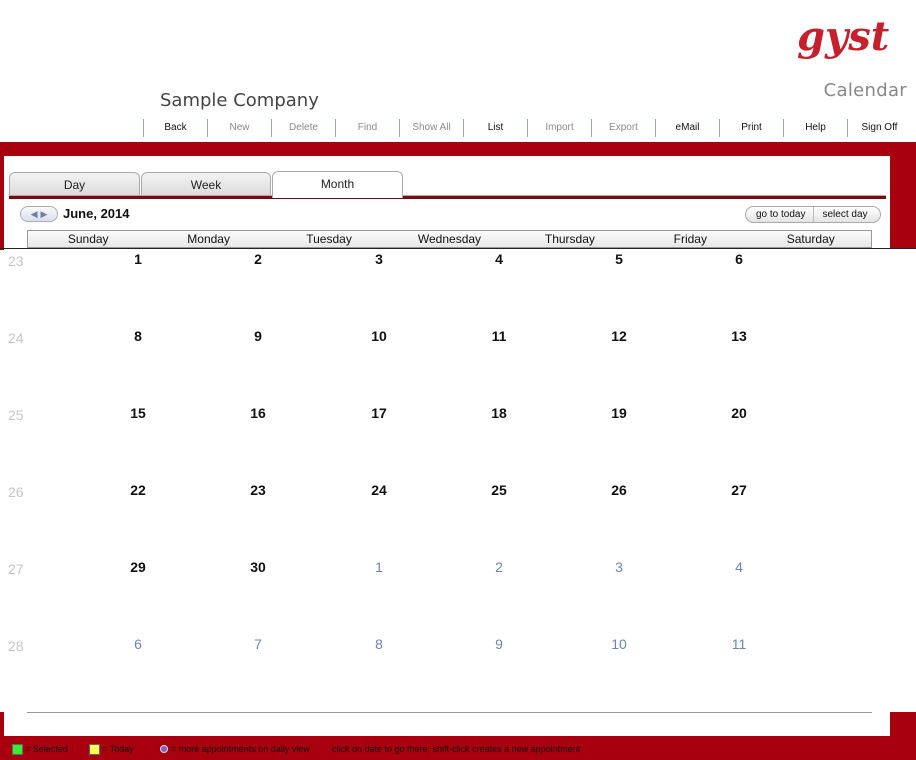  Describe the element at coordinates (96, 213) in the screenshot. I see `month-title: June, 2014` at that location.